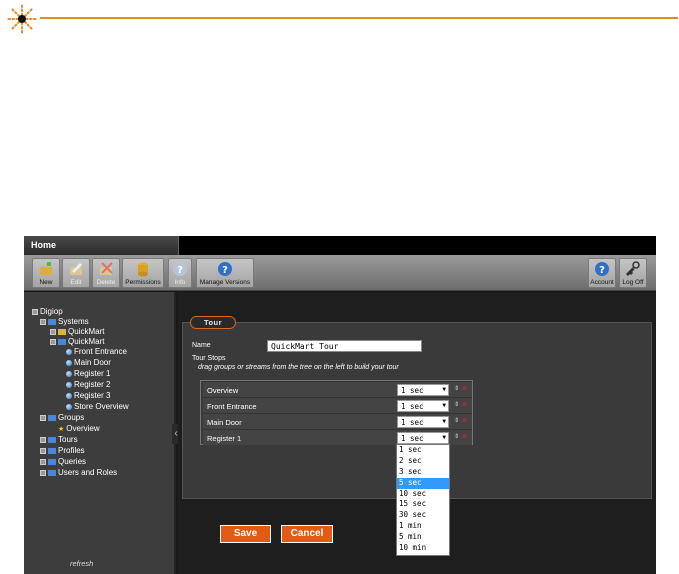 This screenshot has width=679, height=574. Describe the element at coordinates (423, 483) in the screenshot. I see `dropdown-option-highlighted: 5 sec` at that location.